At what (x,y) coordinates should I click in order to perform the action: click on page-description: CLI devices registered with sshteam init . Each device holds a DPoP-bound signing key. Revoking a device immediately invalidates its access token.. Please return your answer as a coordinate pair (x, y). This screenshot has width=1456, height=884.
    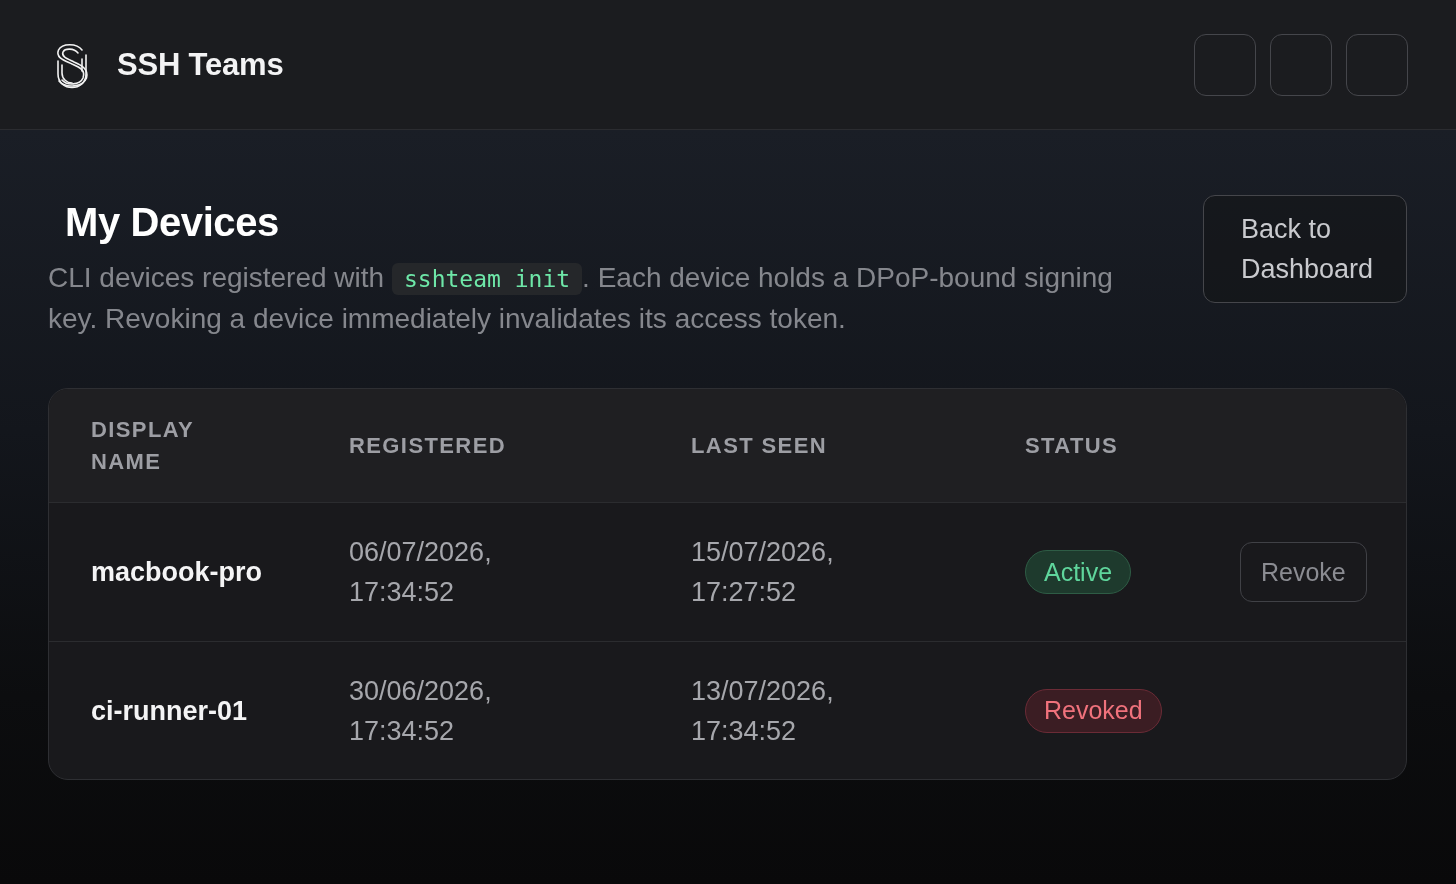
    Looking at the image, I should click on (581, 298).